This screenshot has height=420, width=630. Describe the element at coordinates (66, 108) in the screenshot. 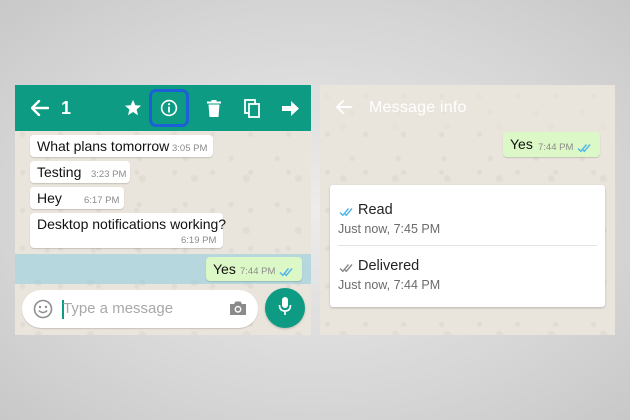

I see `selected-count: 1` at that location.